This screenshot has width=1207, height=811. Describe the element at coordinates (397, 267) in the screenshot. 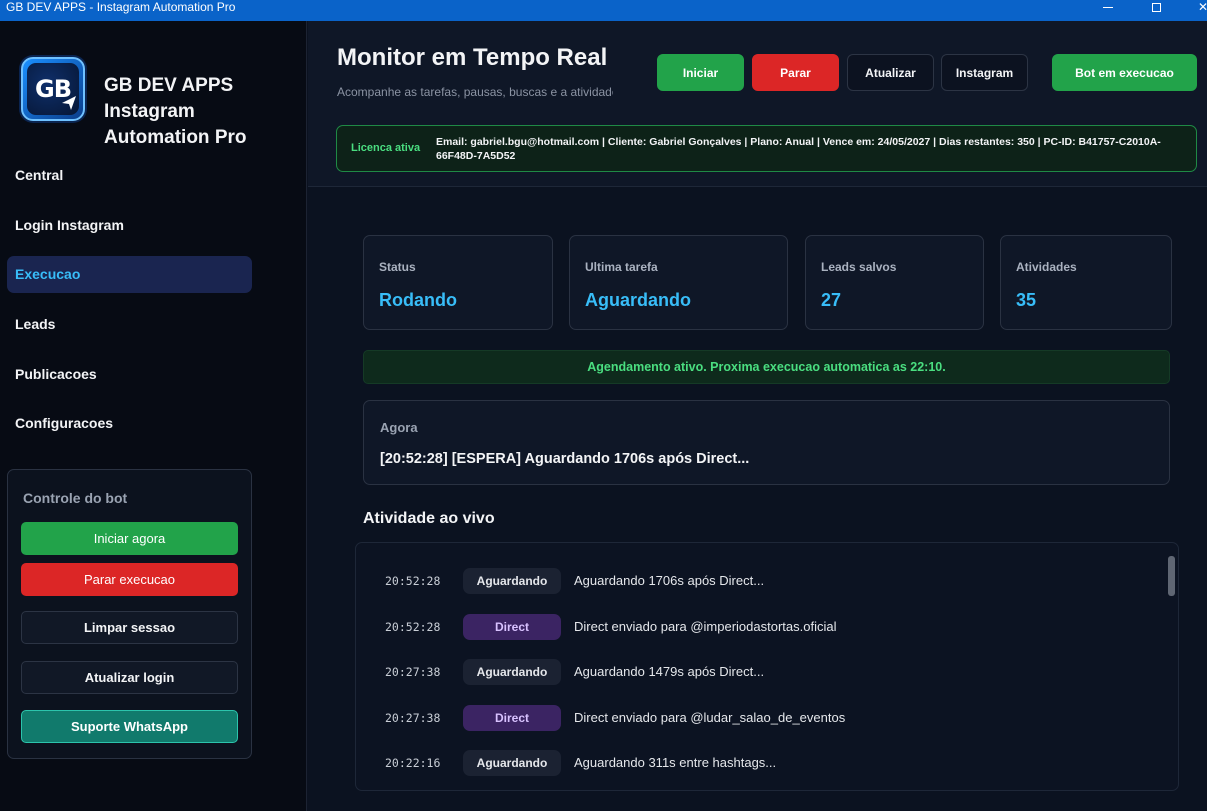

I see `status-label: Status` at that location.